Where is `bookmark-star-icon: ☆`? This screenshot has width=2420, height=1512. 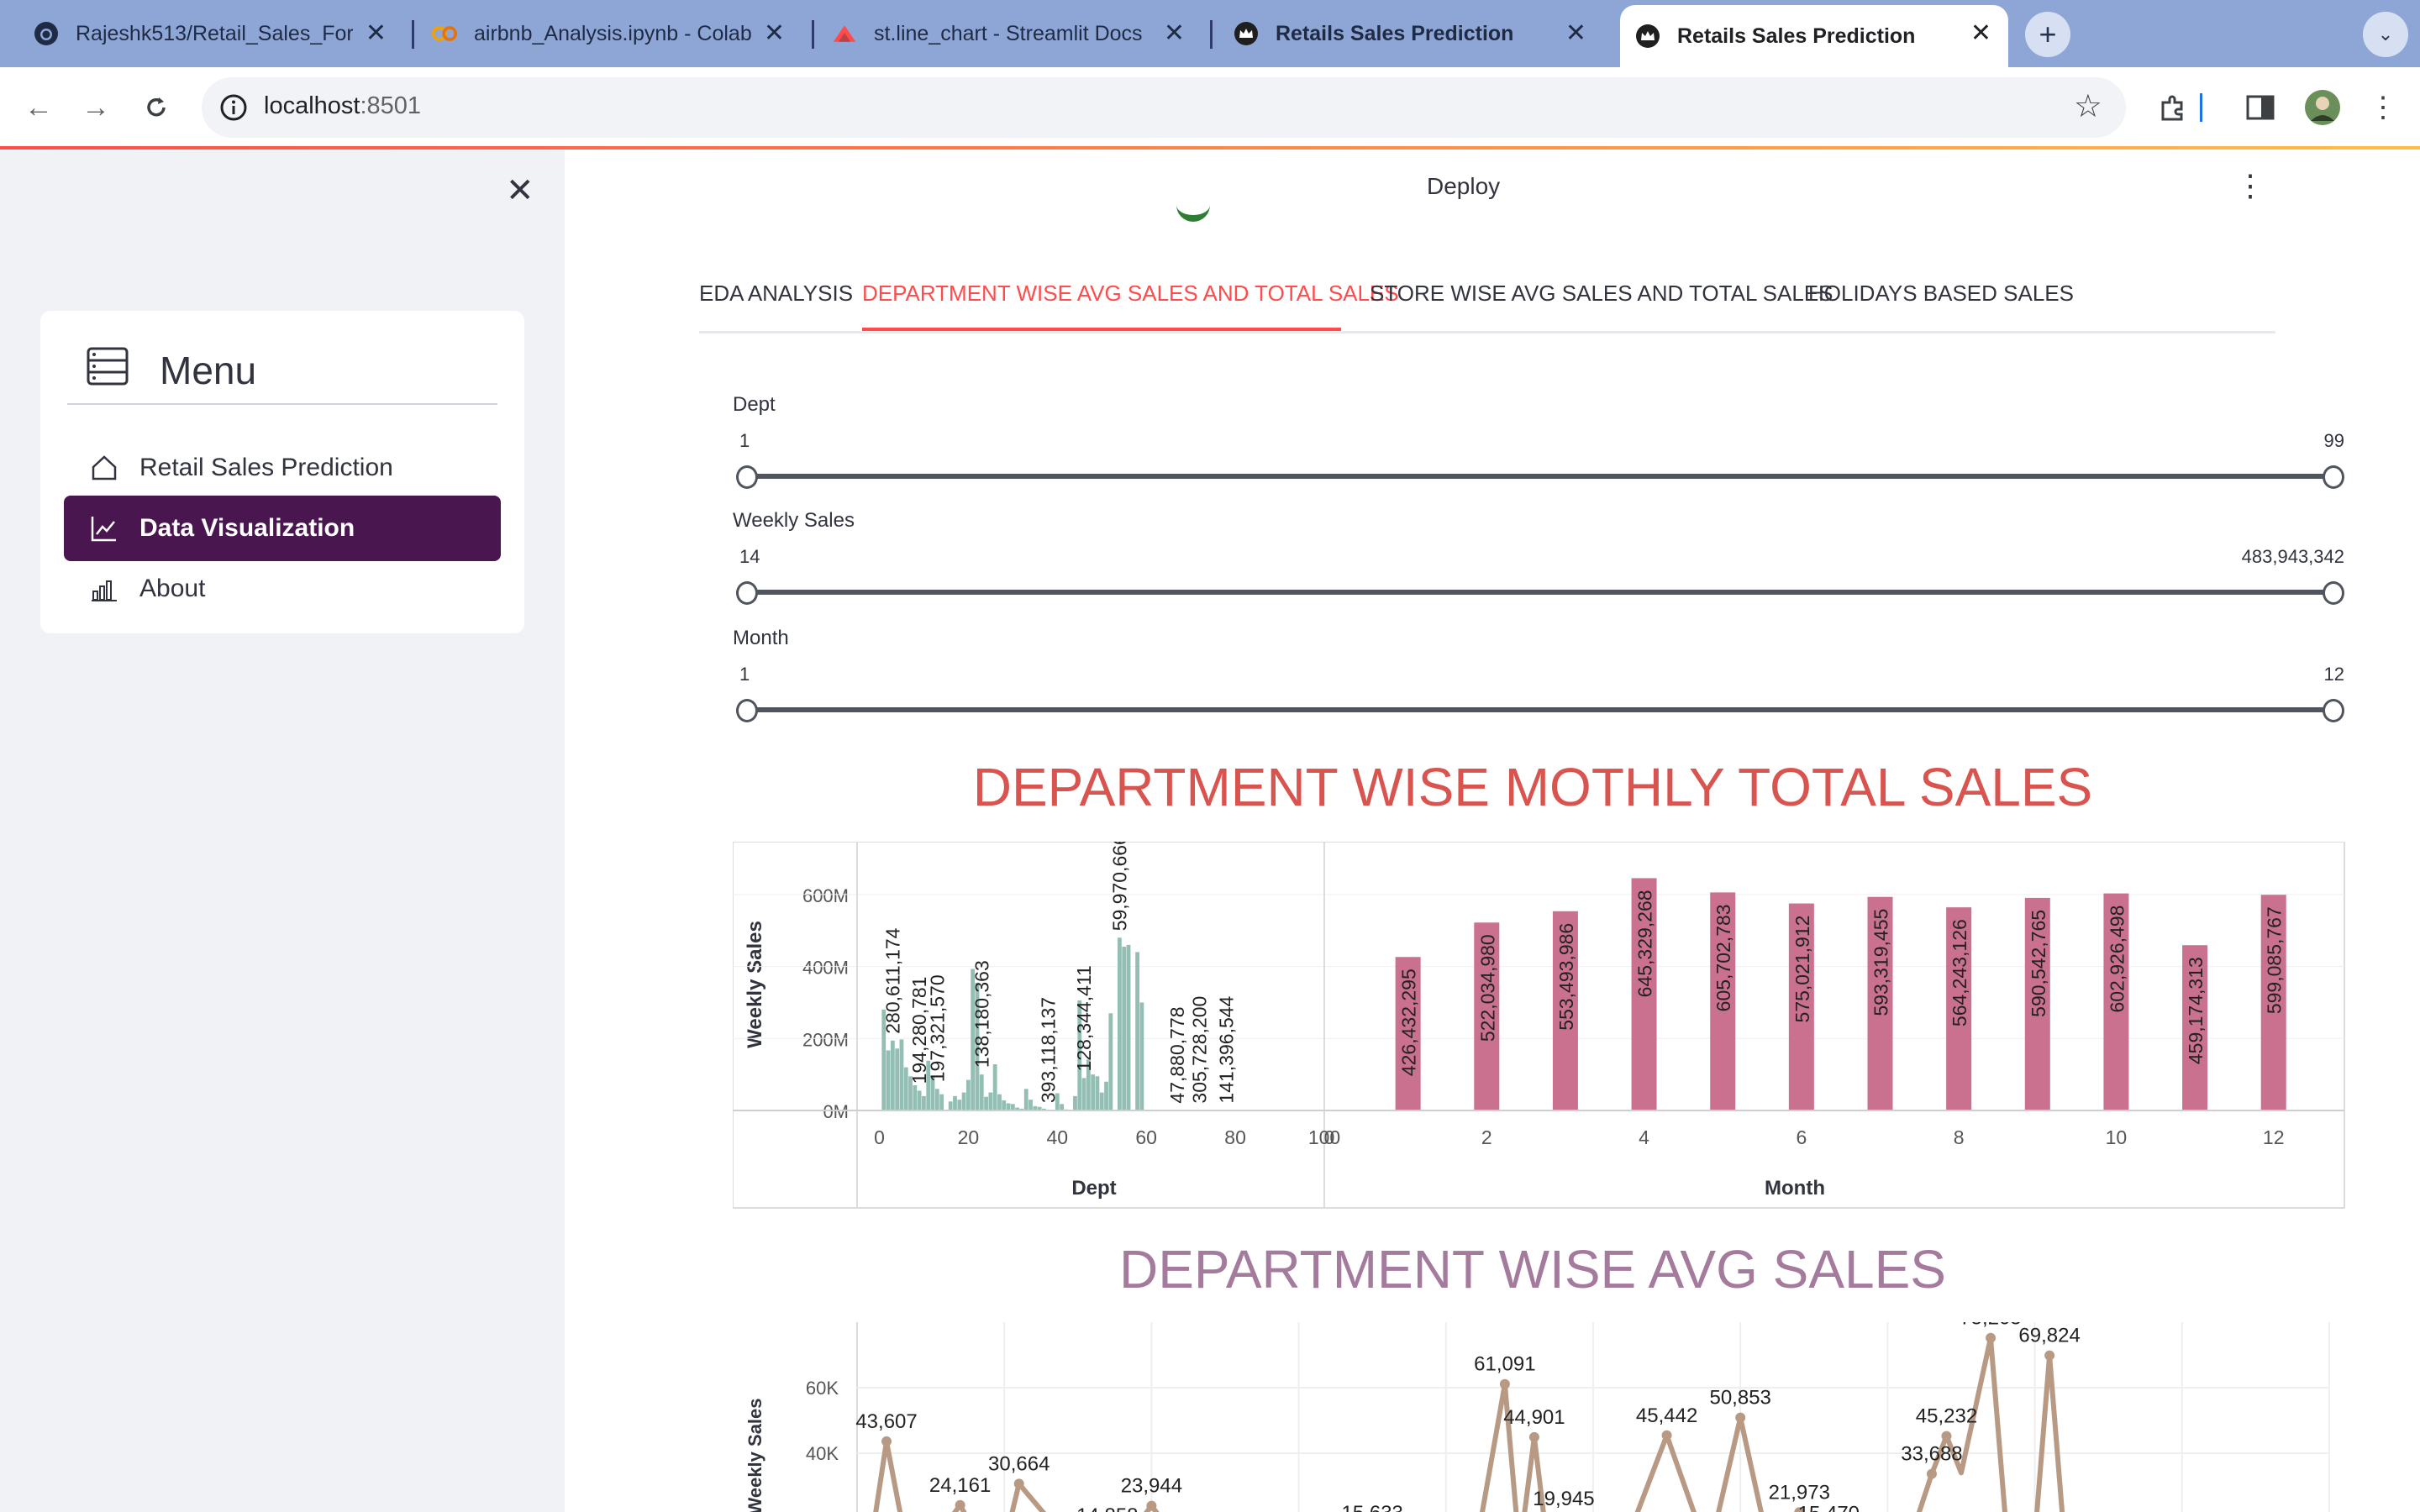 bookmark-star-icon: ☆ is located at coordinates (2088, 106).